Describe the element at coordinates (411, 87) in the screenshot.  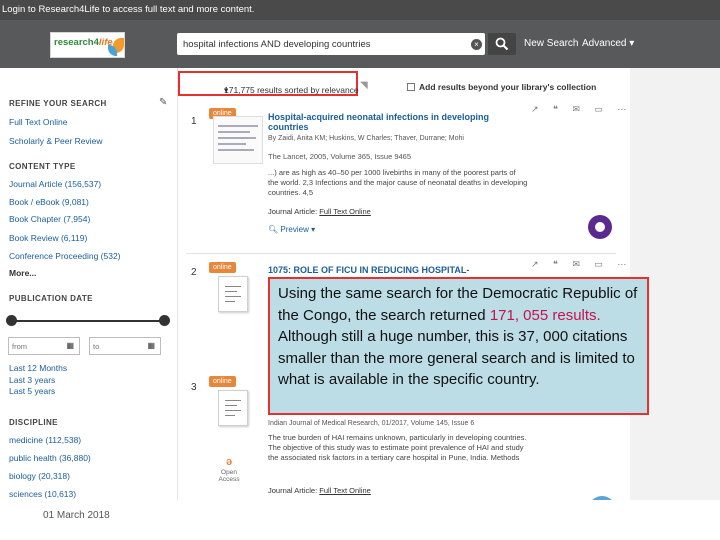
I see `add-results-checkbox` at that location.